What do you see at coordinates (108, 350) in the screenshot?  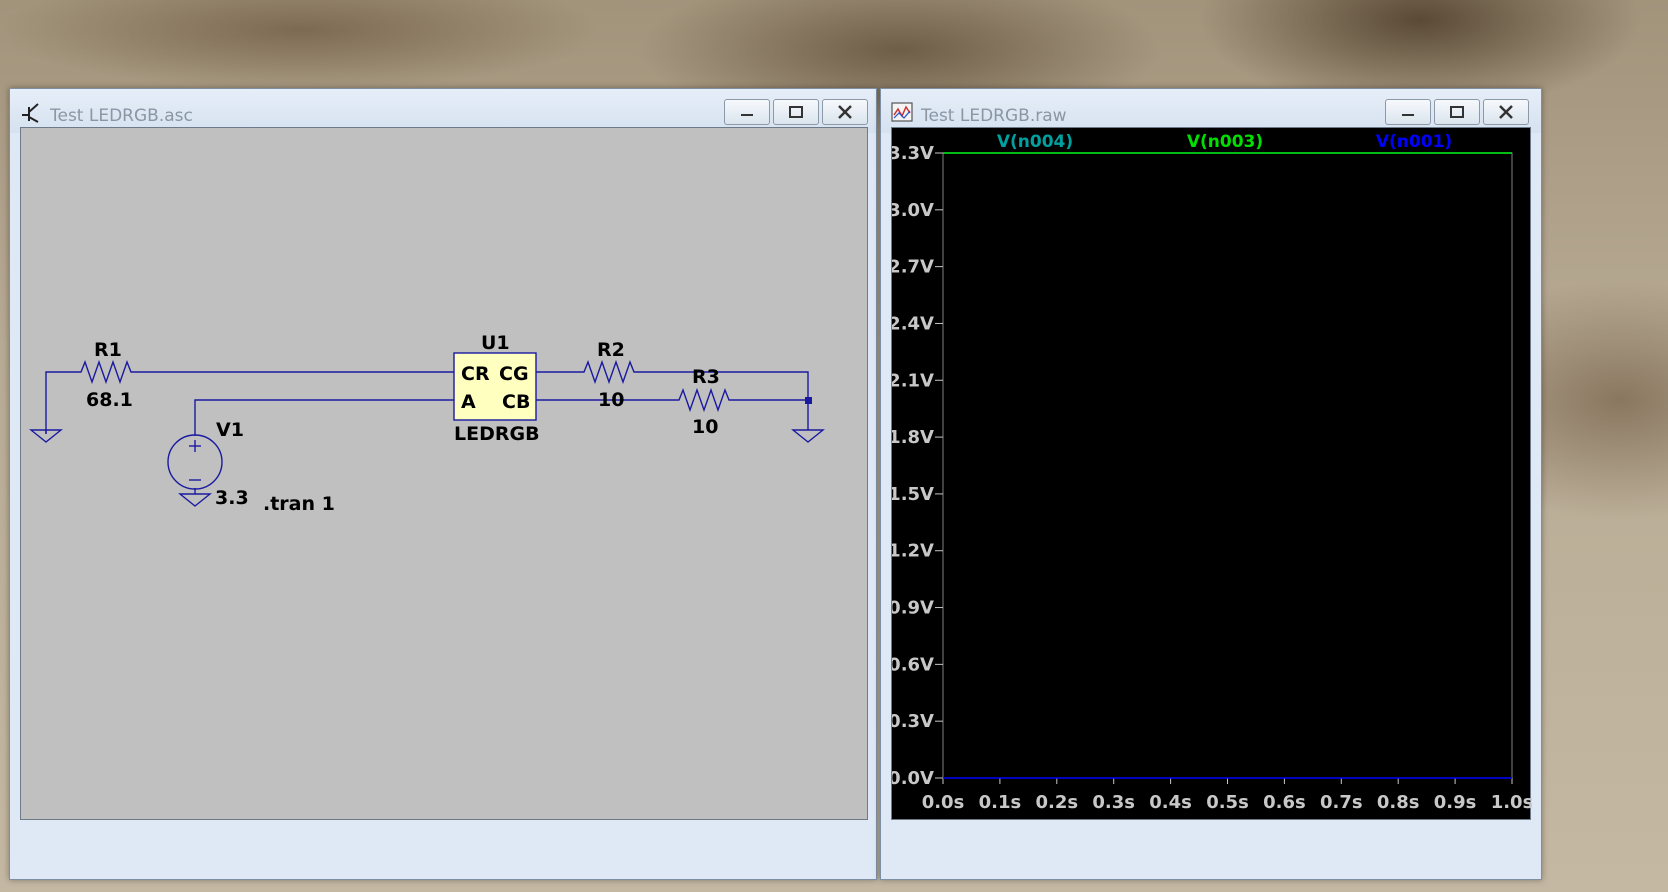 I see `r1-name-label: R1` at bounding box center [108, 350].